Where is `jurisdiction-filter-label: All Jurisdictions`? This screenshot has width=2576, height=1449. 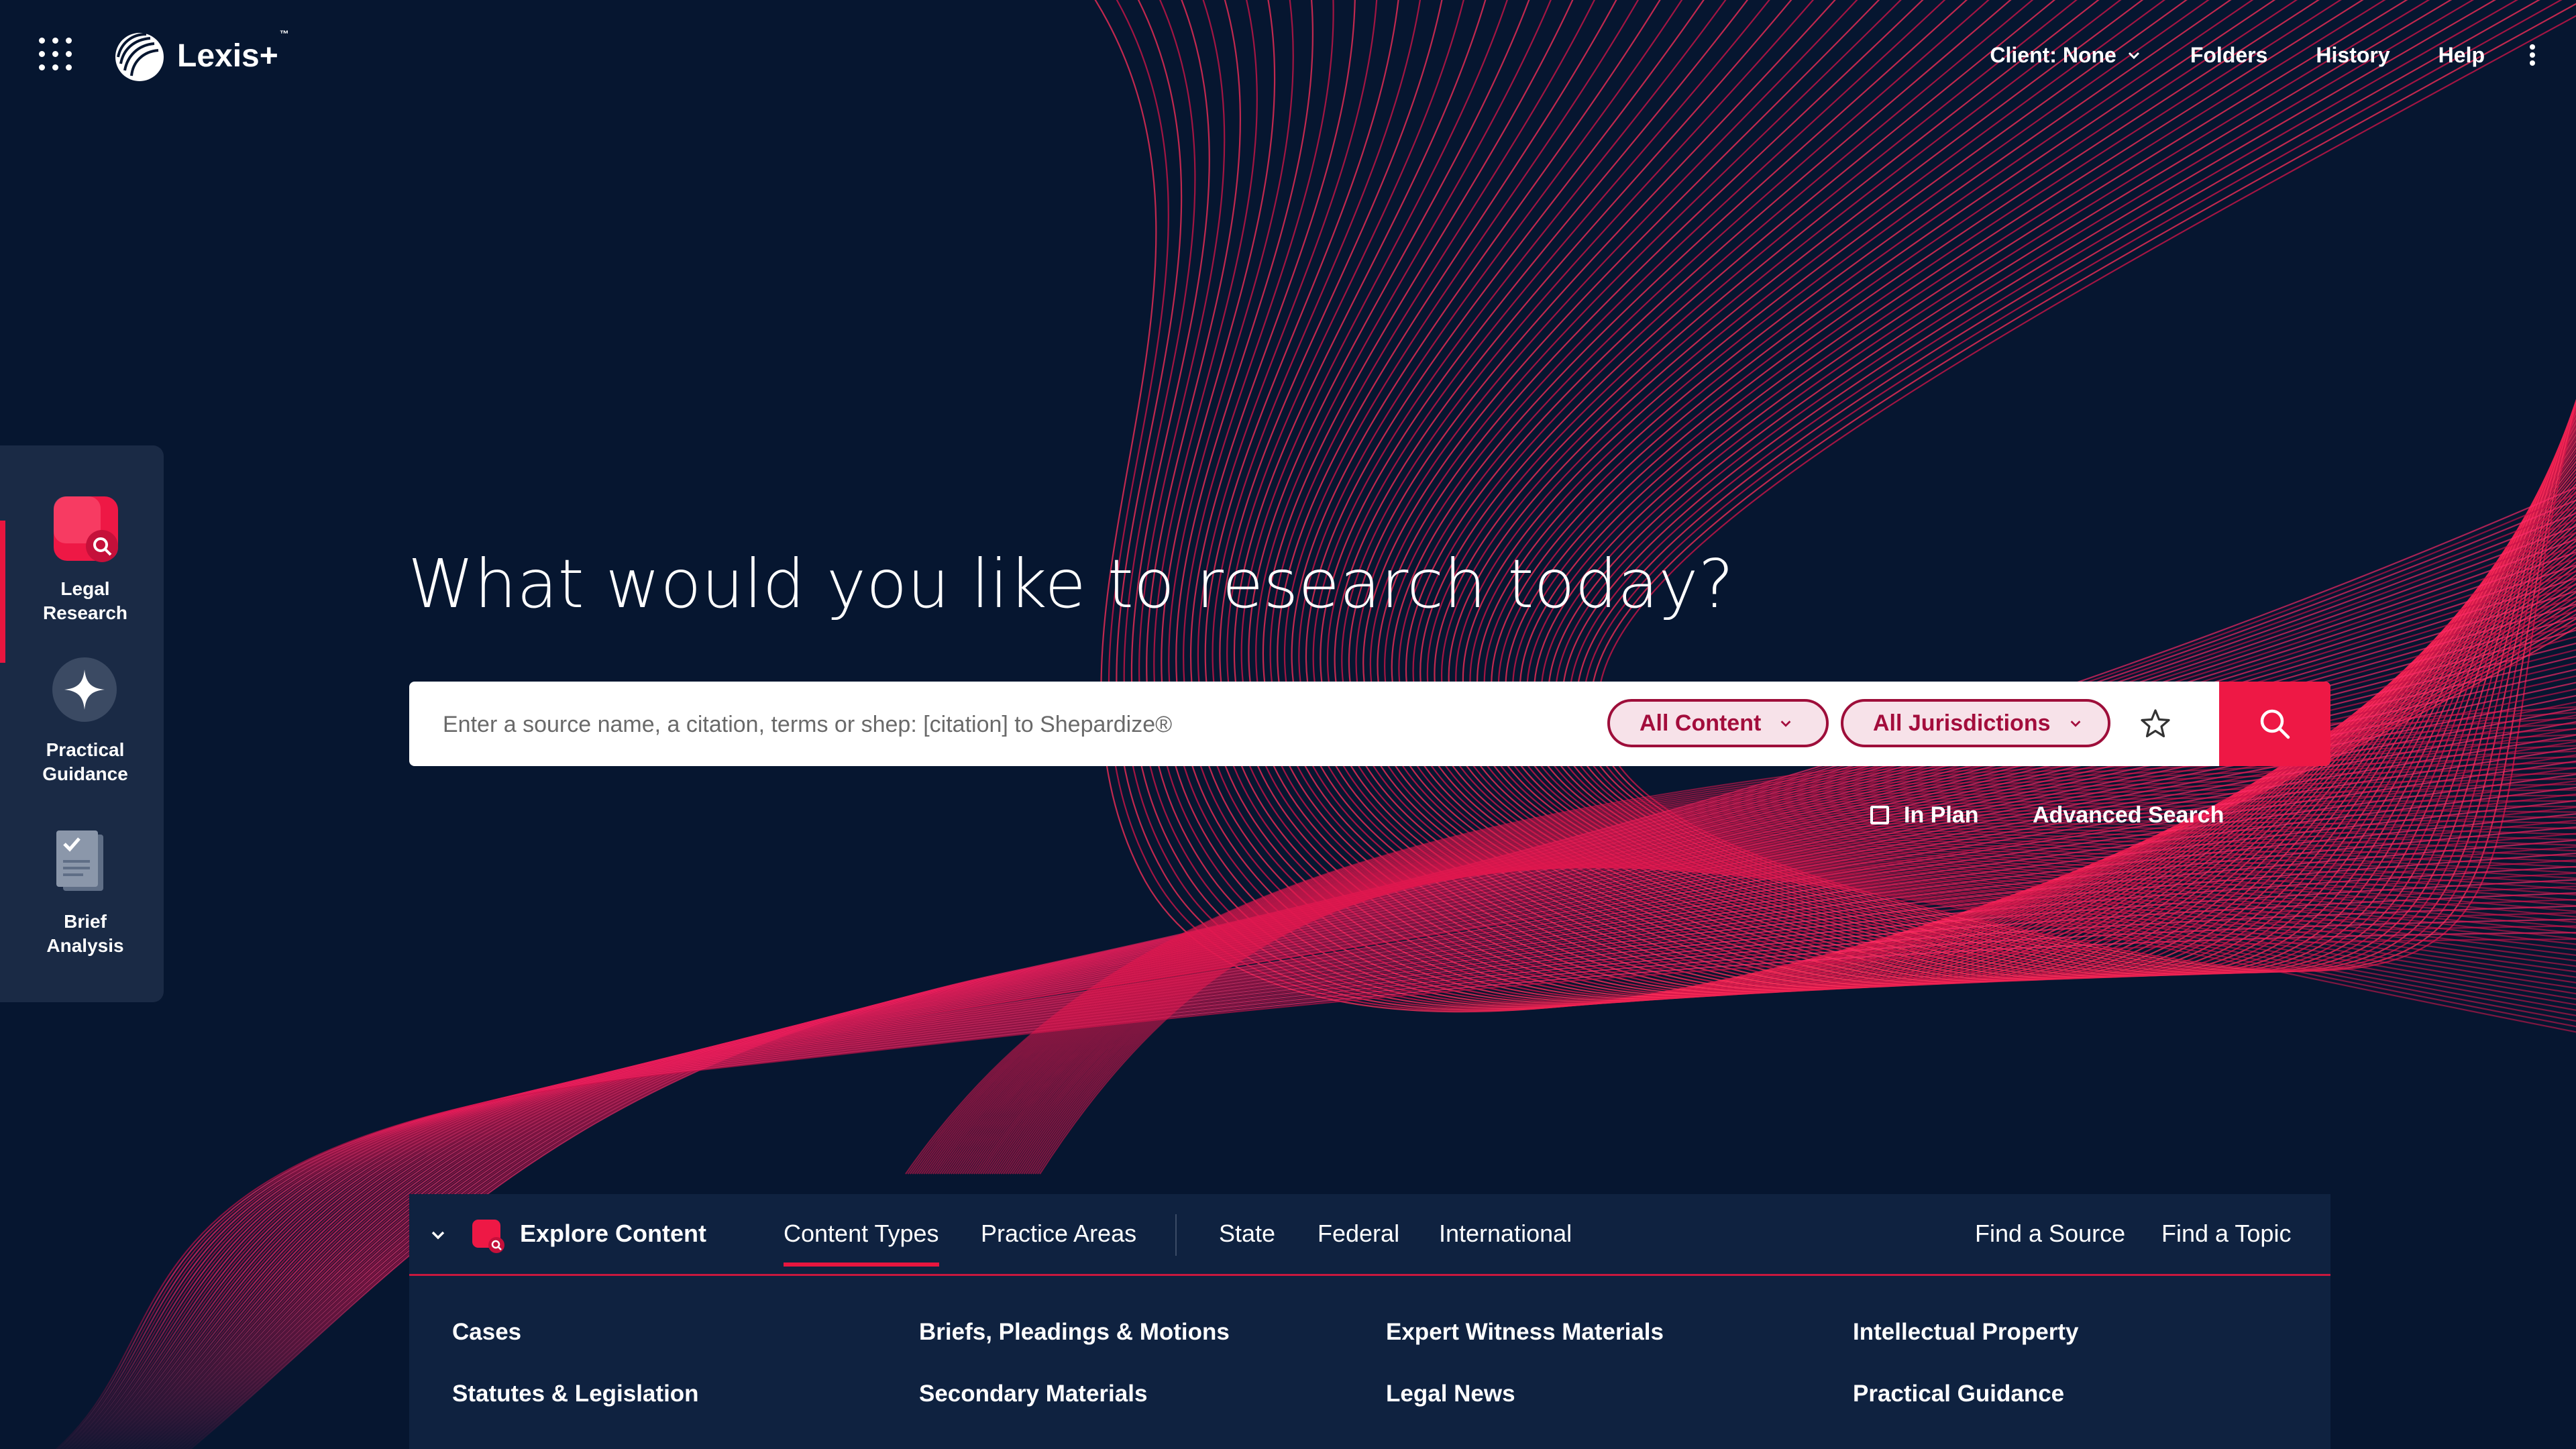 jurisdiction-filter-label: All Jurisdictions is located at coordinates (1962, 723).